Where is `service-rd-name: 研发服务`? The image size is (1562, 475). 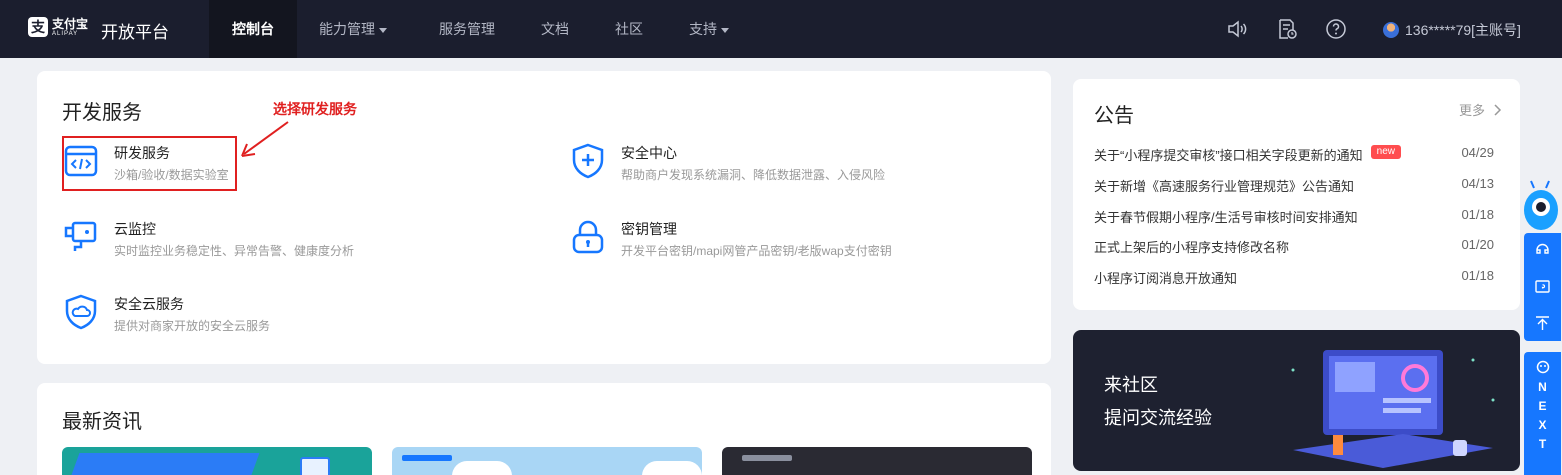 service-rd-name: 研发服务 is located at coordinates (142, 153).